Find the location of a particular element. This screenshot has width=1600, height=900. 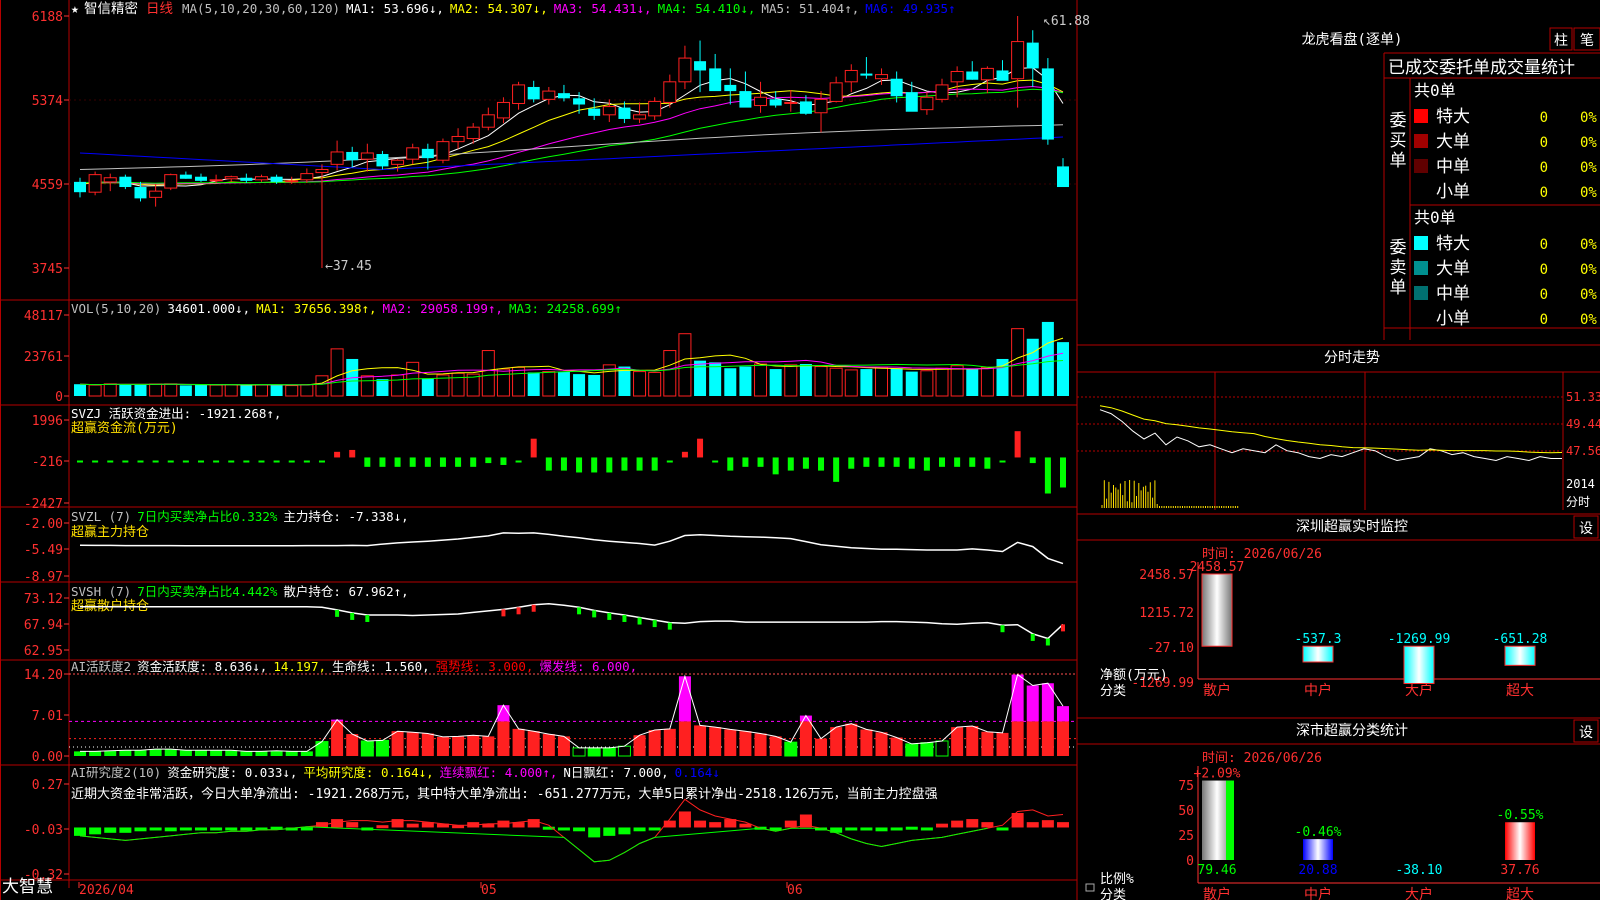

szjk-ylabel-1: 分类 is located at coordinates (1113, 691).